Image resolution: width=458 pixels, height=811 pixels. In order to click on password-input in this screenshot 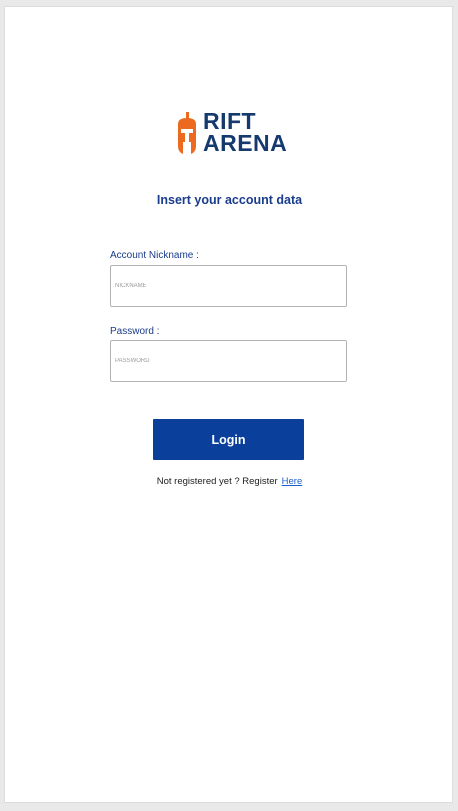, I will do `click(228, 361)`.